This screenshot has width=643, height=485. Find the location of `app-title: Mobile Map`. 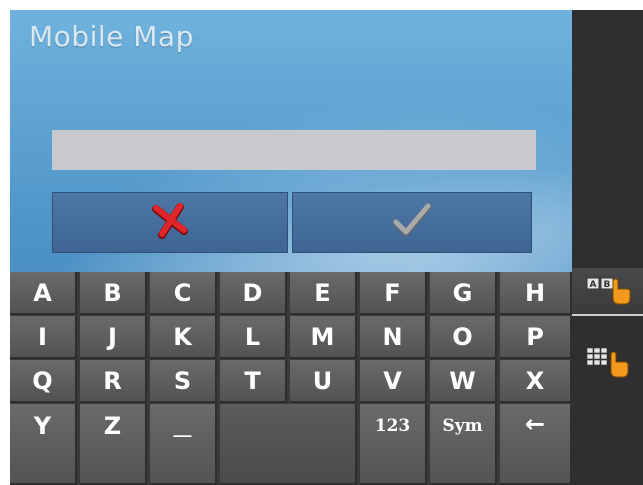

app-title: Mobile Map is located at coordinates (111, 36).